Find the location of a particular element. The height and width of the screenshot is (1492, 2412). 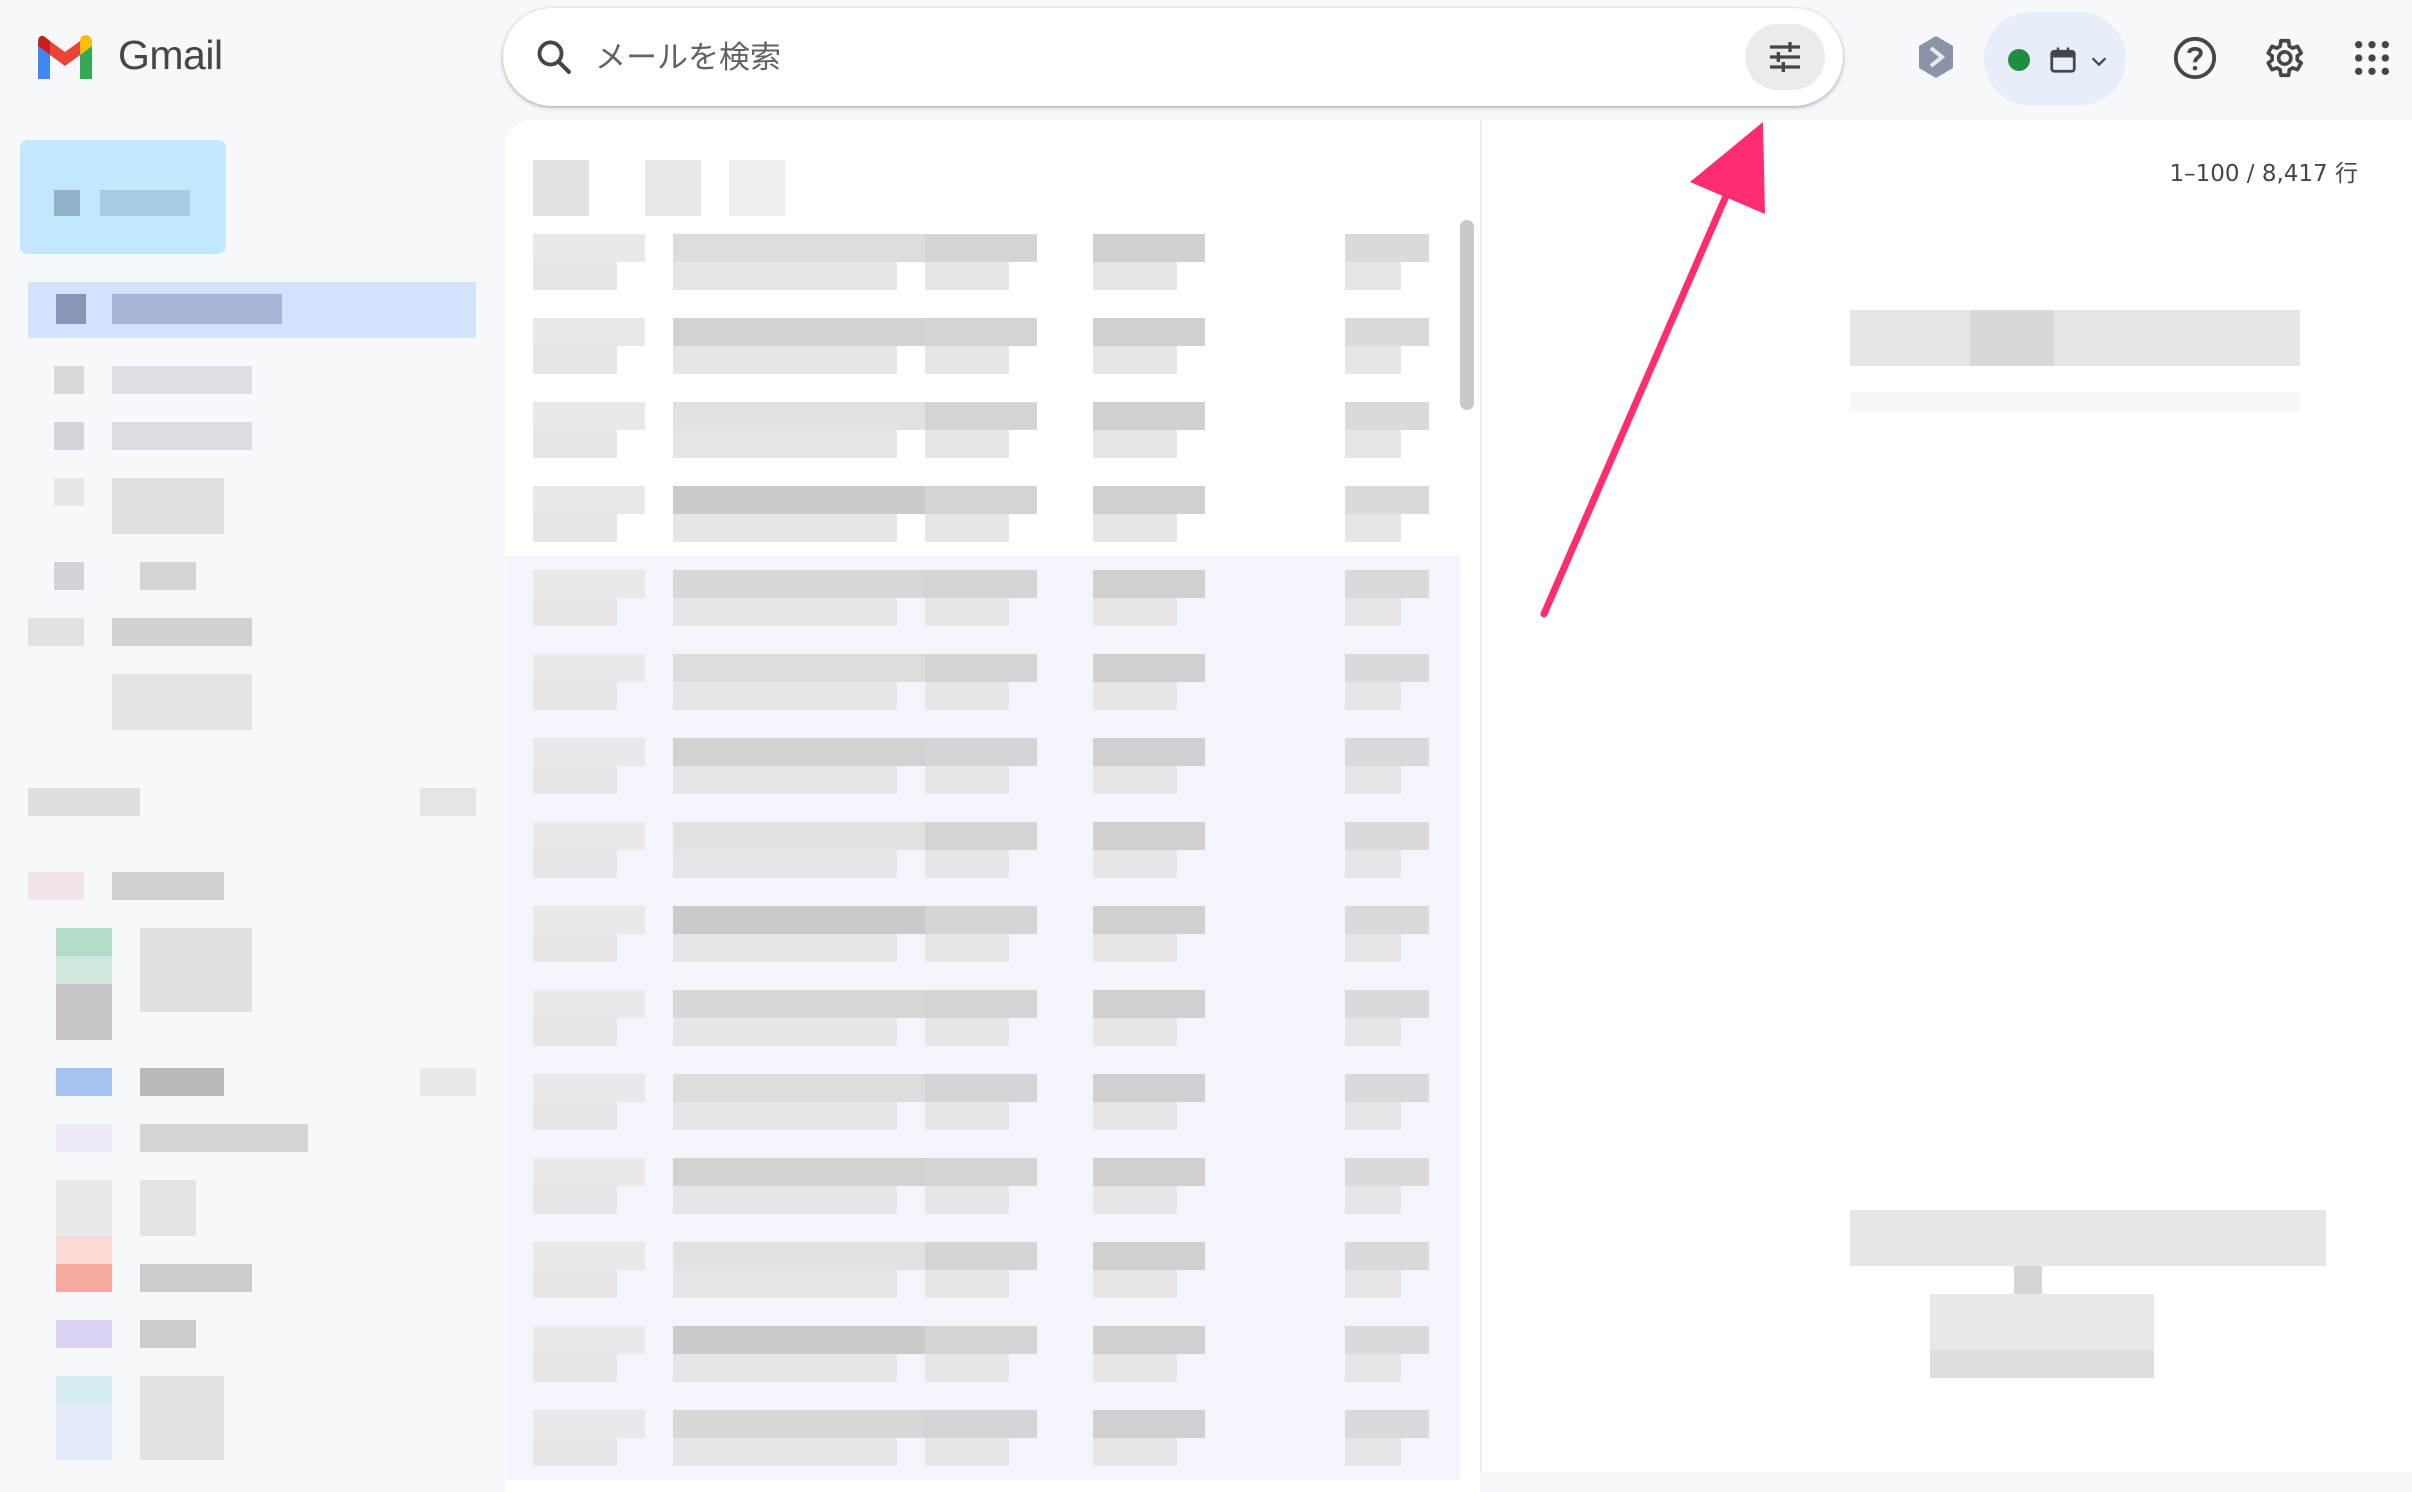

search-options-button is located at coordinates (1785, 57).